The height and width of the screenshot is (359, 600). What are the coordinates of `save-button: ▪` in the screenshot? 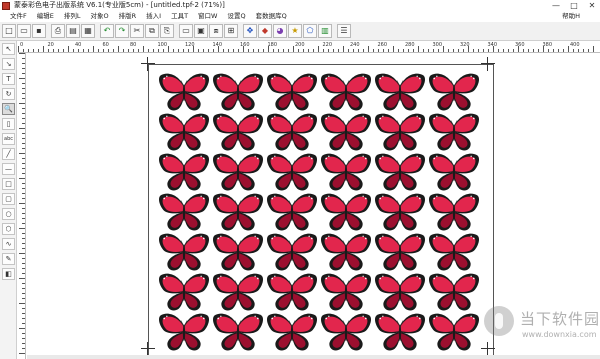 It's located at (39, 31).